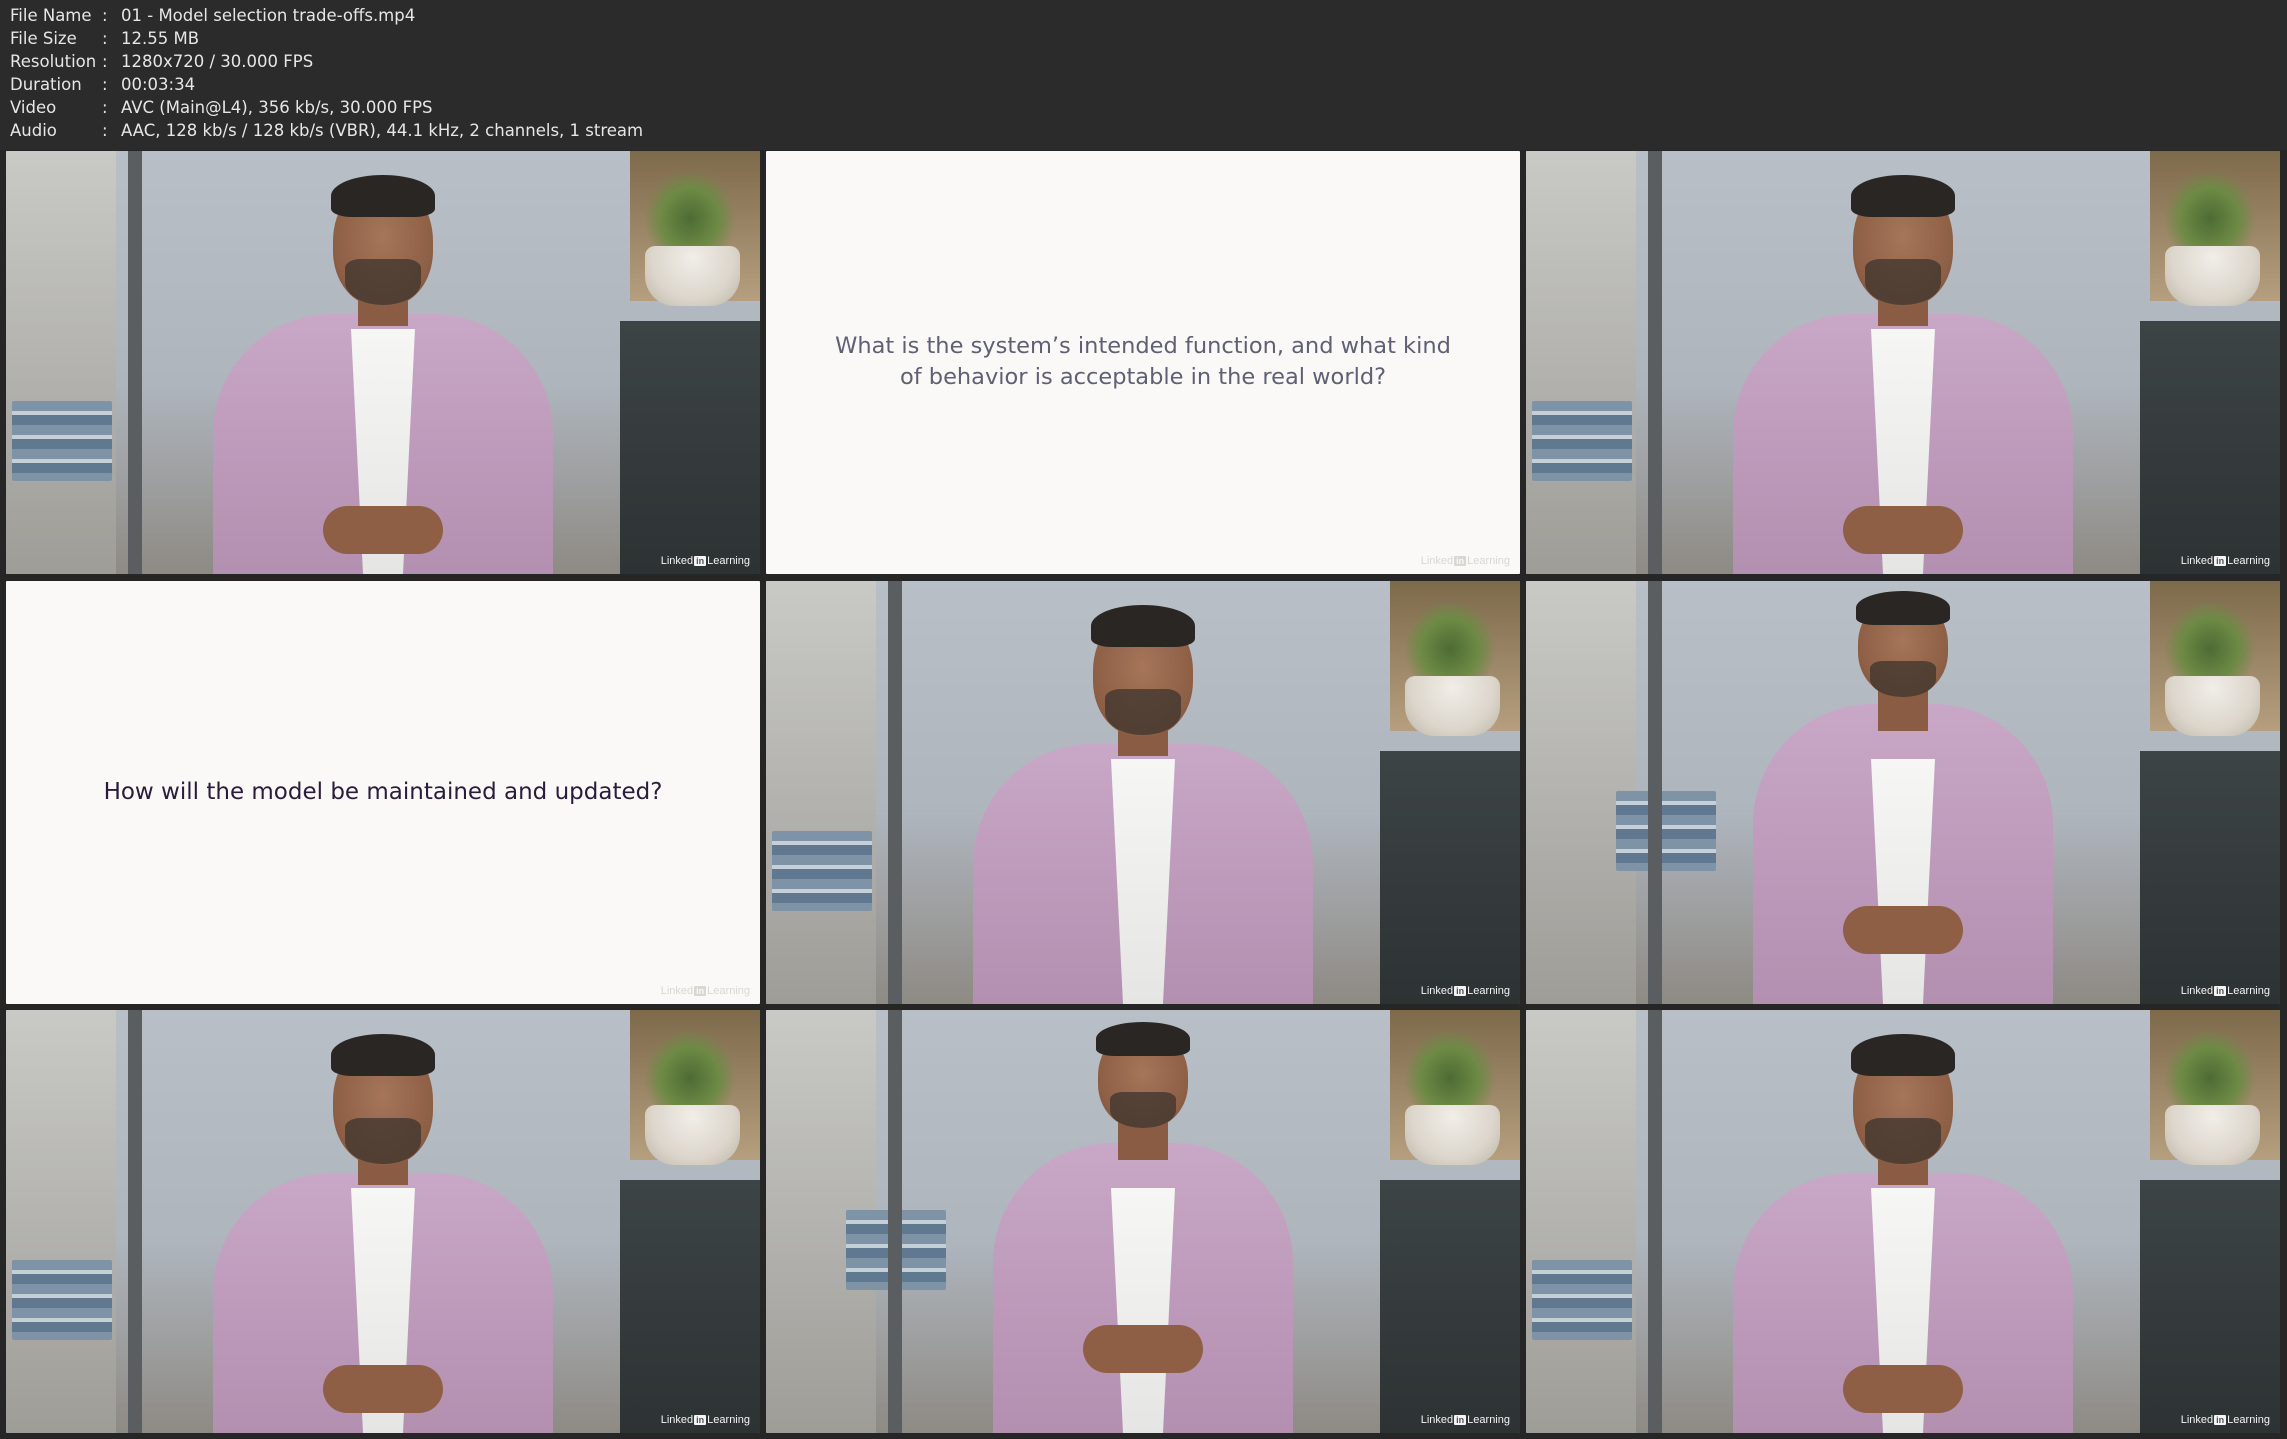 The image size is (2287, 1439). I want to click on thumbnail-frame-9: Linked in Learning, so click(1903, 1221).